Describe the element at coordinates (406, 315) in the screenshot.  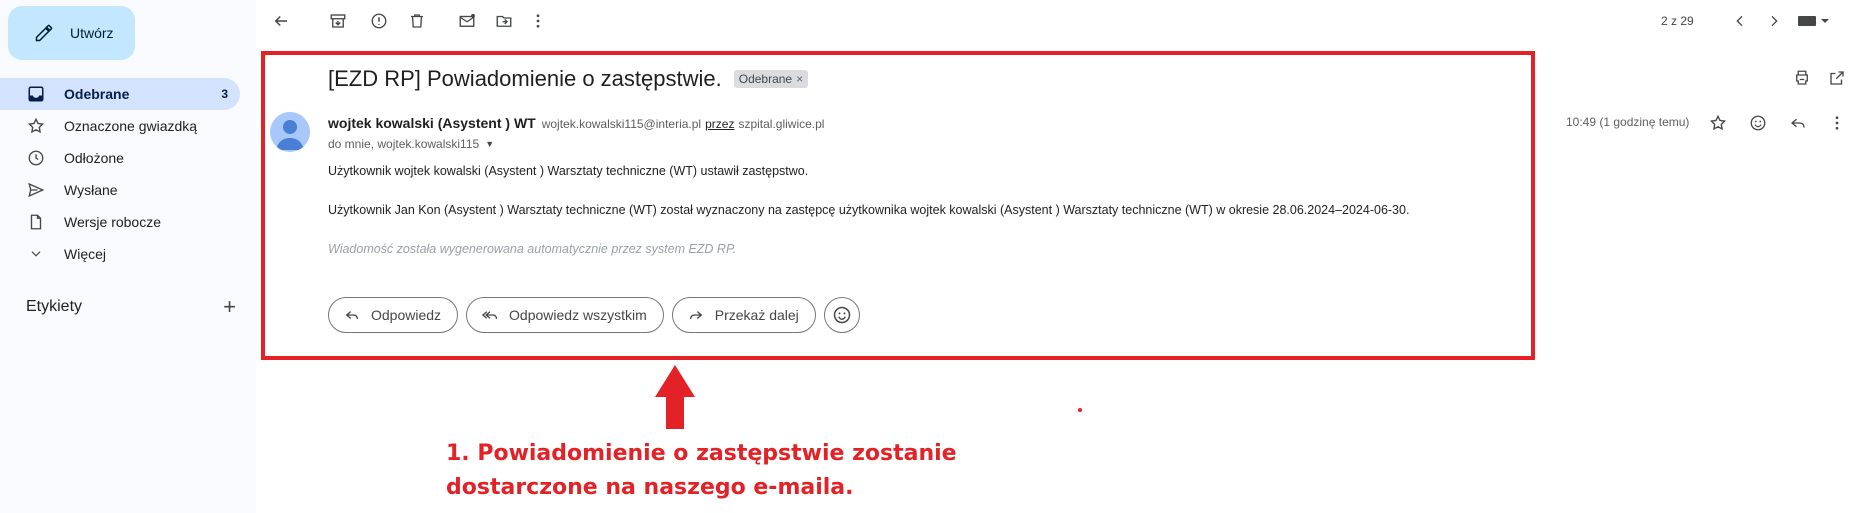
I see `reply-label: Odpowiedz` at that location.